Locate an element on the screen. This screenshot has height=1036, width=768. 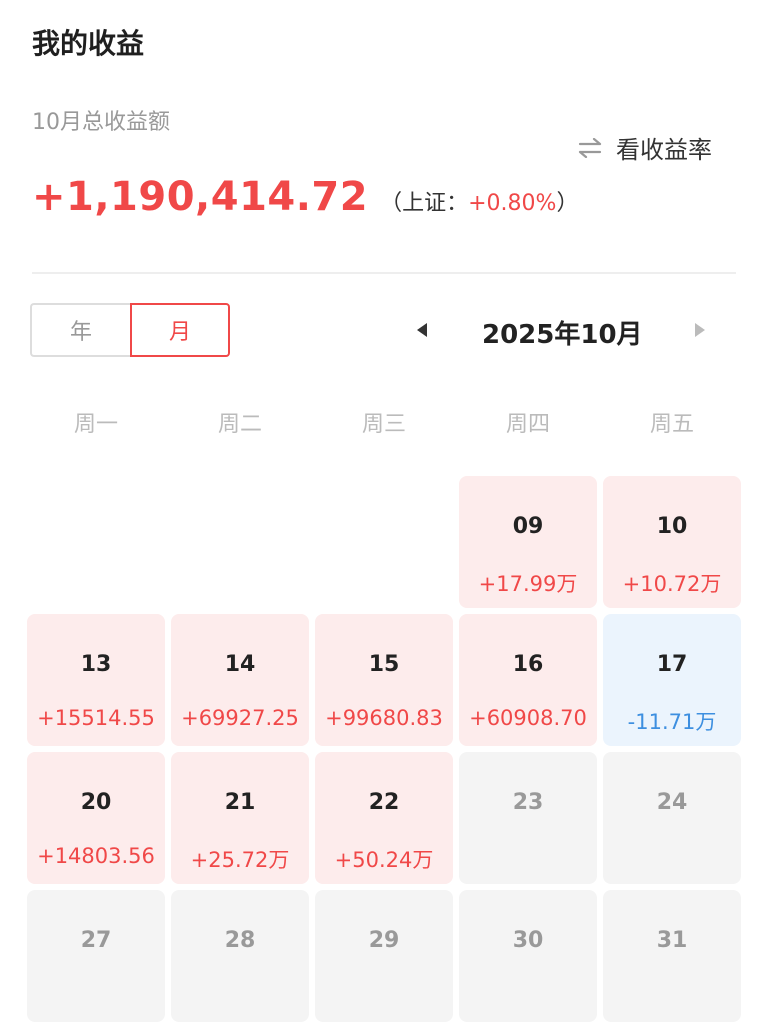
total-earnings-amount: +1,190,414.72 is located at coordinates (200, 197).